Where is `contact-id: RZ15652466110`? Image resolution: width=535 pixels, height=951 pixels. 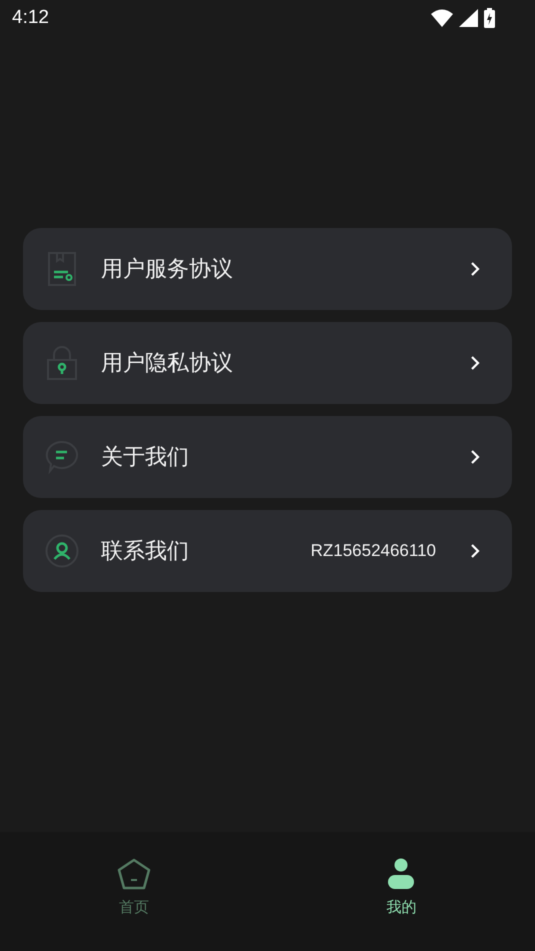
contact-id: RZ15652466110 is located at coordinates (373, 551).